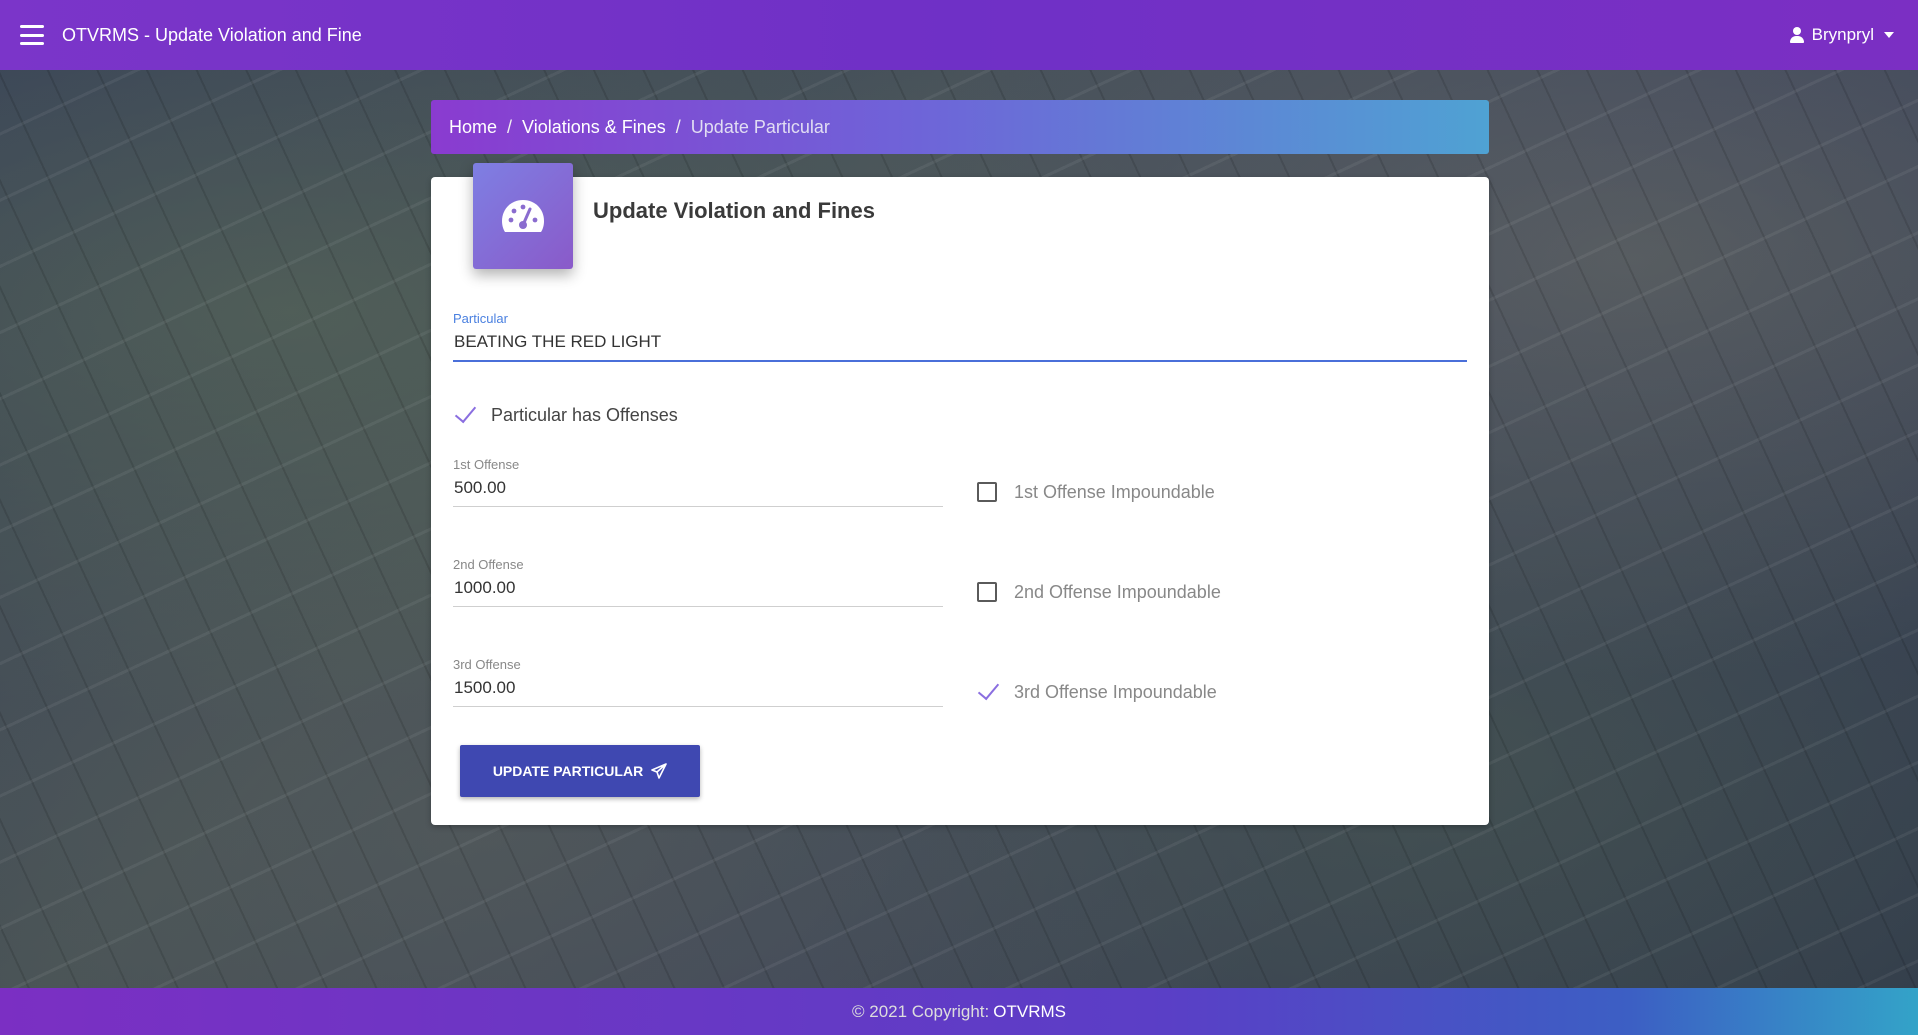 The width and height of the screenshot is (1918, 1035). I want to click on user-name: Brynpryl, so click(1842, 34).